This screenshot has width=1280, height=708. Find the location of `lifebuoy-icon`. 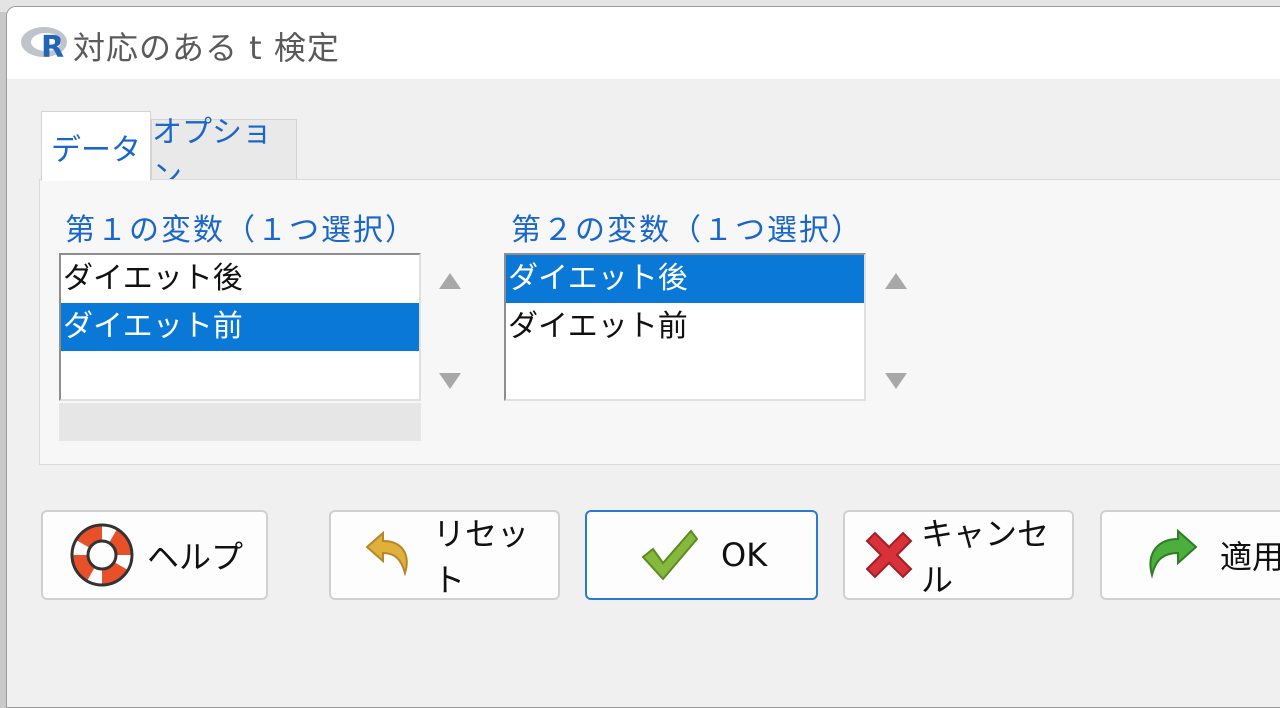

lifebuoy-icon is located at coordinates (102, 555).